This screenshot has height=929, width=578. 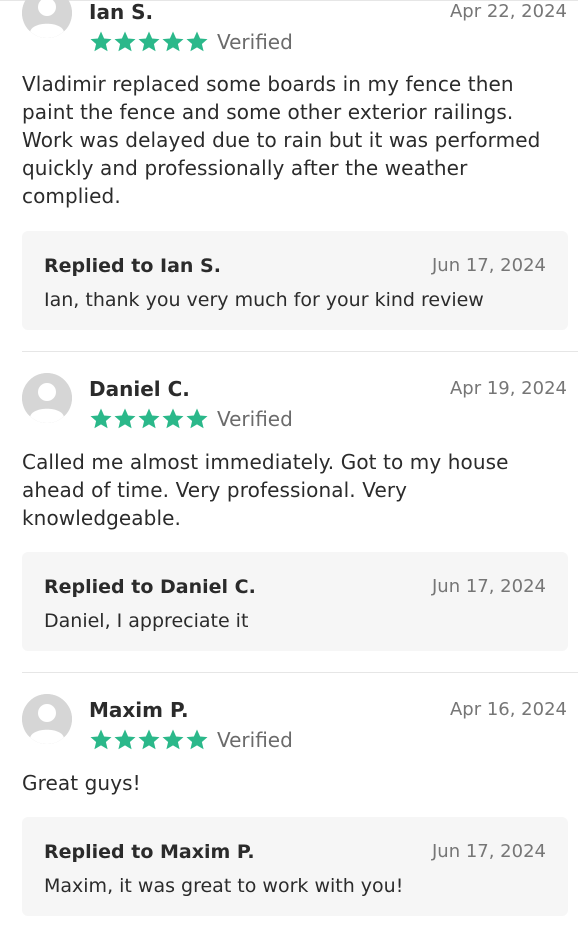 I want to click on reply-title: Replied to Ian S., so click(x=132, y=266).